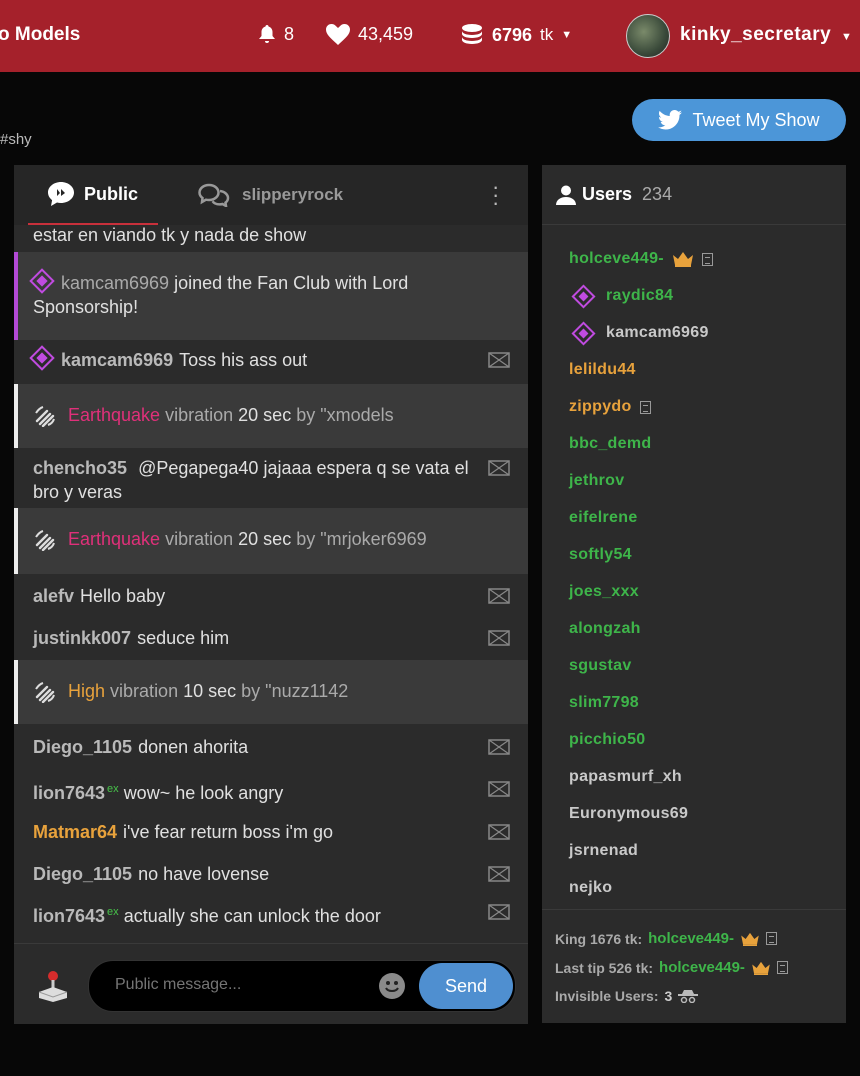 The width and height of the screenshot is (860, 1076). What do you see at coordinates (170, 235) in the screenshot?
I see `message-text: estar en viando tk y nada de show` at bounding box center [170, 235].